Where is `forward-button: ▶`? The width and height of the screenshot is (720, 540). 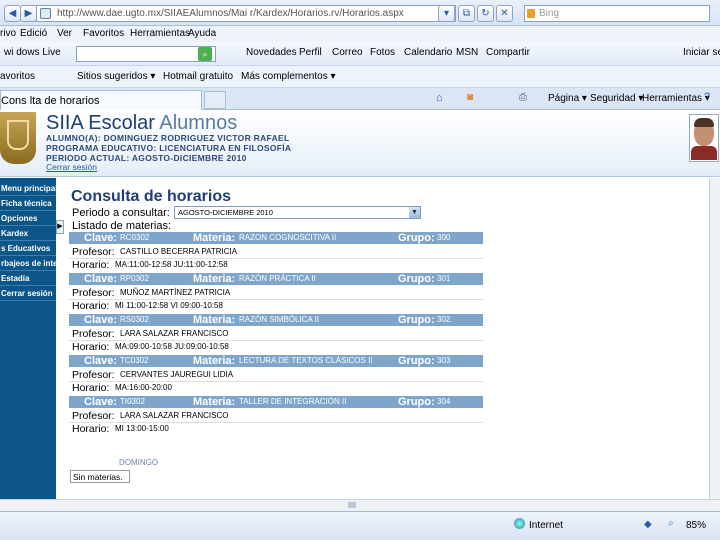
forward-button: ▶ is located at coordinates (28, 13).